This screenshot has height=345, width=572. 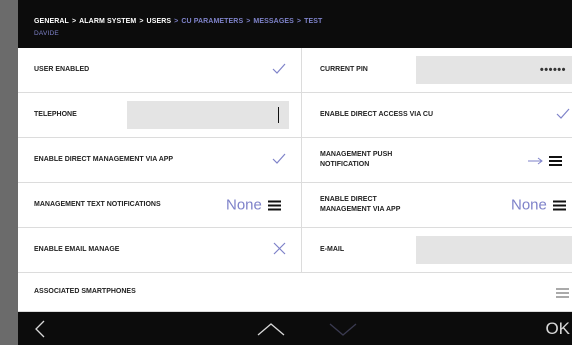 I want to click on current-pin-cell: CURRENT PIN ••••••, so click(x=437, y=70).